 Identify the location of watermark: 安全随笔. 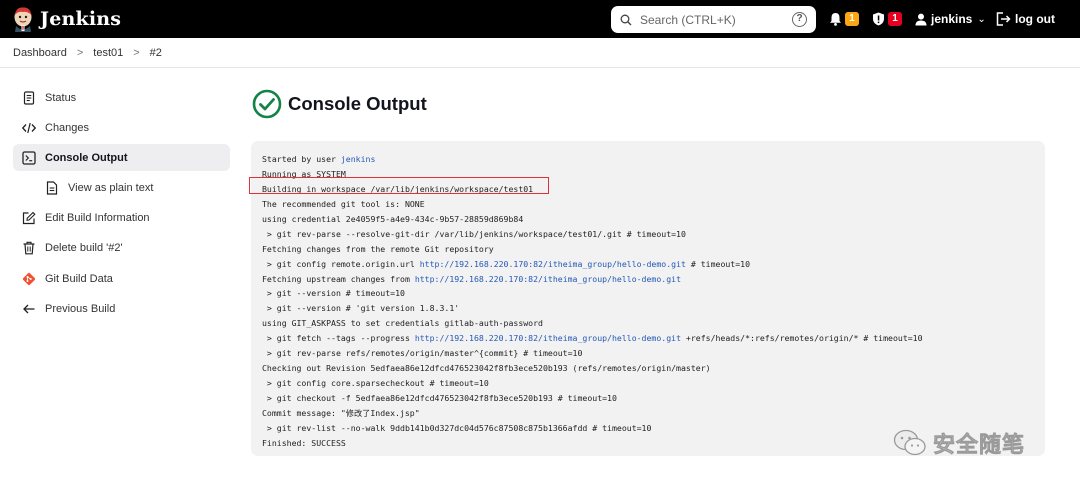
(959, 443).